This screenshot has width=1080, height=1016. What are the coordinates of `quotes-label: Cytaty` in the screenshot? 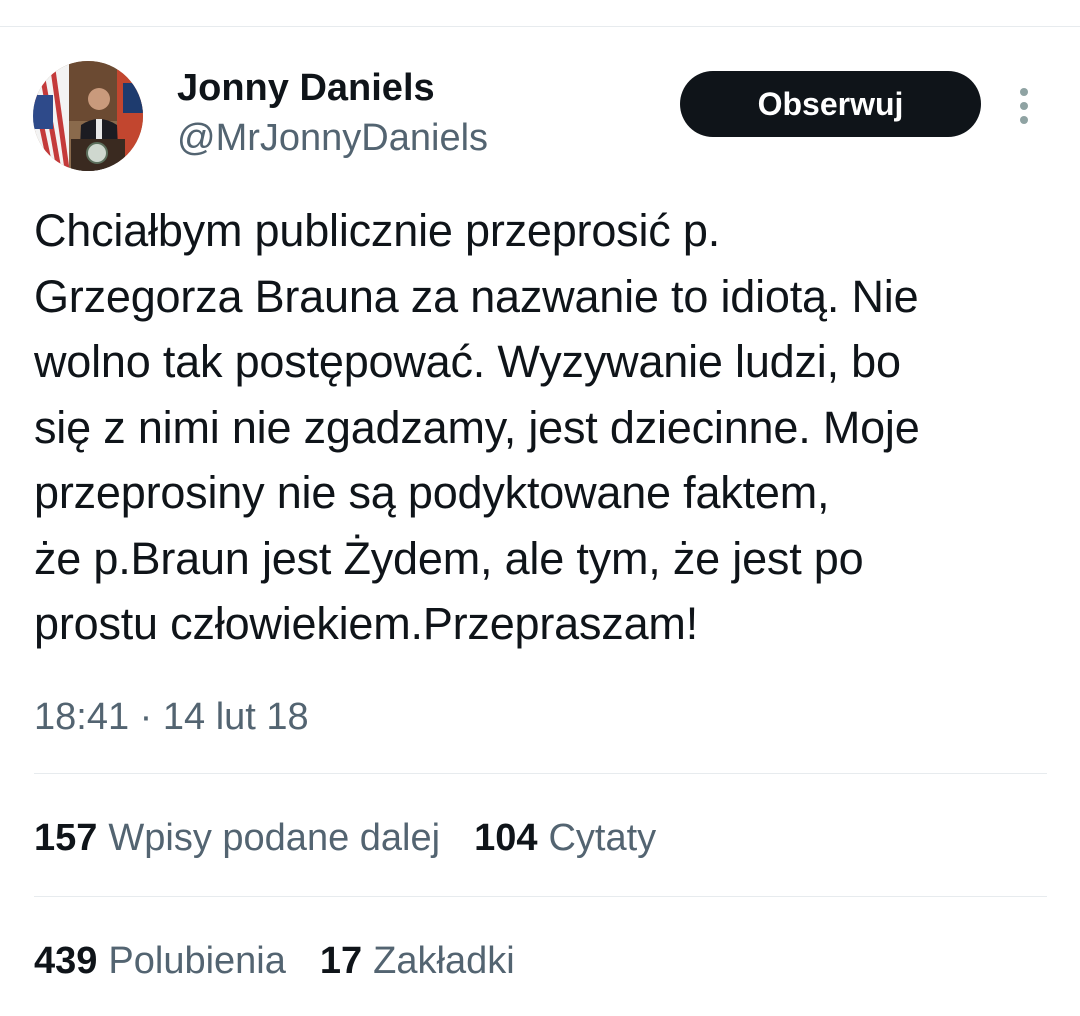 It's located at (602, 838).